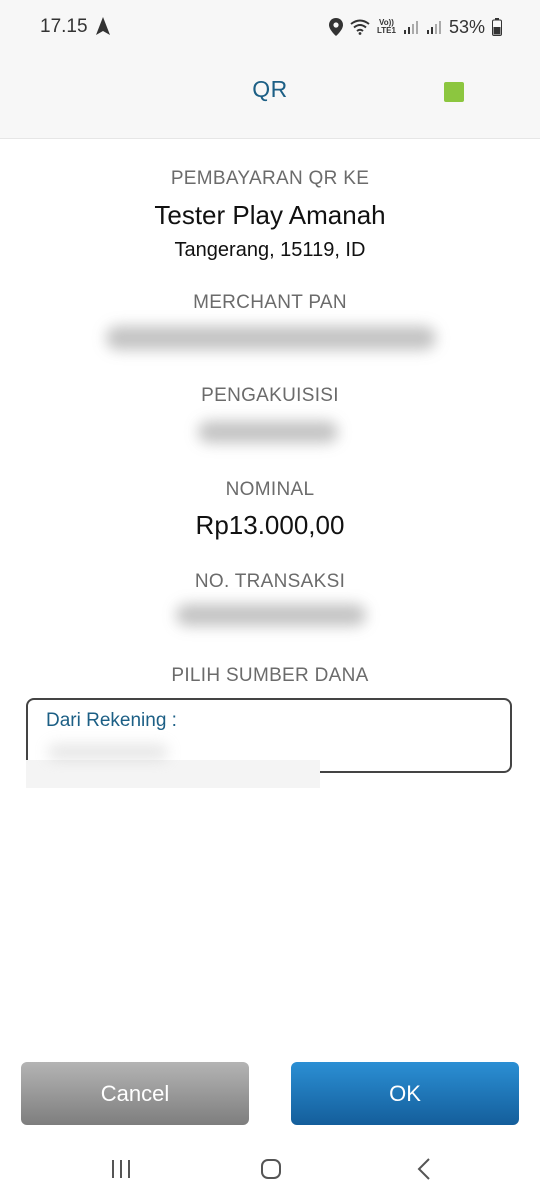 This screenshot has width=540, height=1200. What do you see at coordinates (410, 27) in the screenshot?
I see `signal-icon` at bounding box center [410, 27].